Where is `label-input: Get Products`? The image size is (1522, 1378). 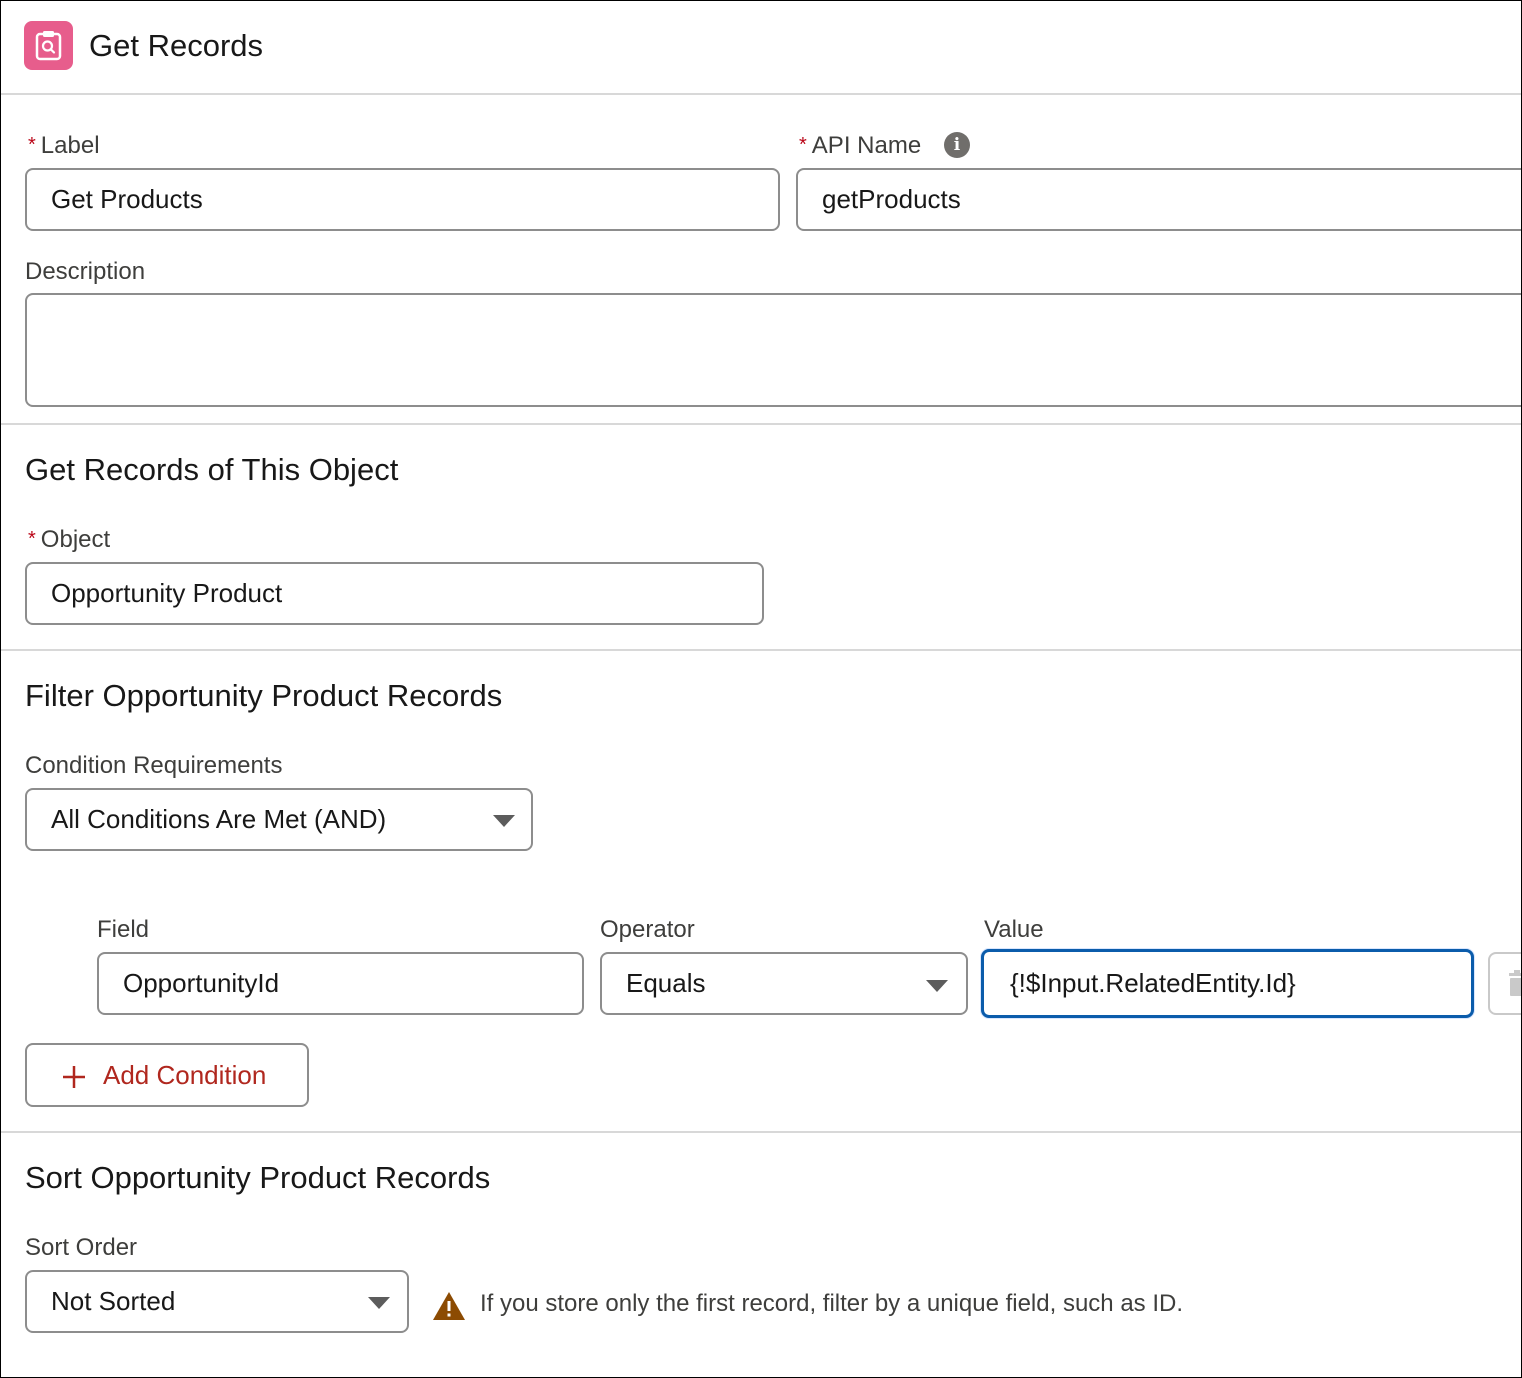 label-input: Get Products is located at coordinates (402, 199).